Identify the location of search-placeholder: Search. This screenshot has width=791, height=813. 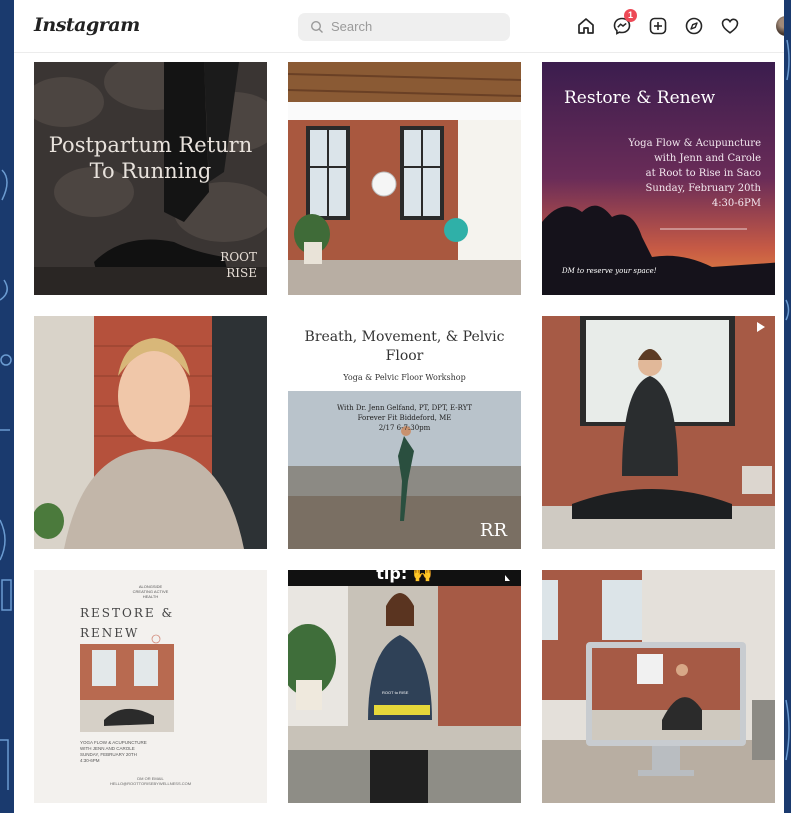
(352, 26).